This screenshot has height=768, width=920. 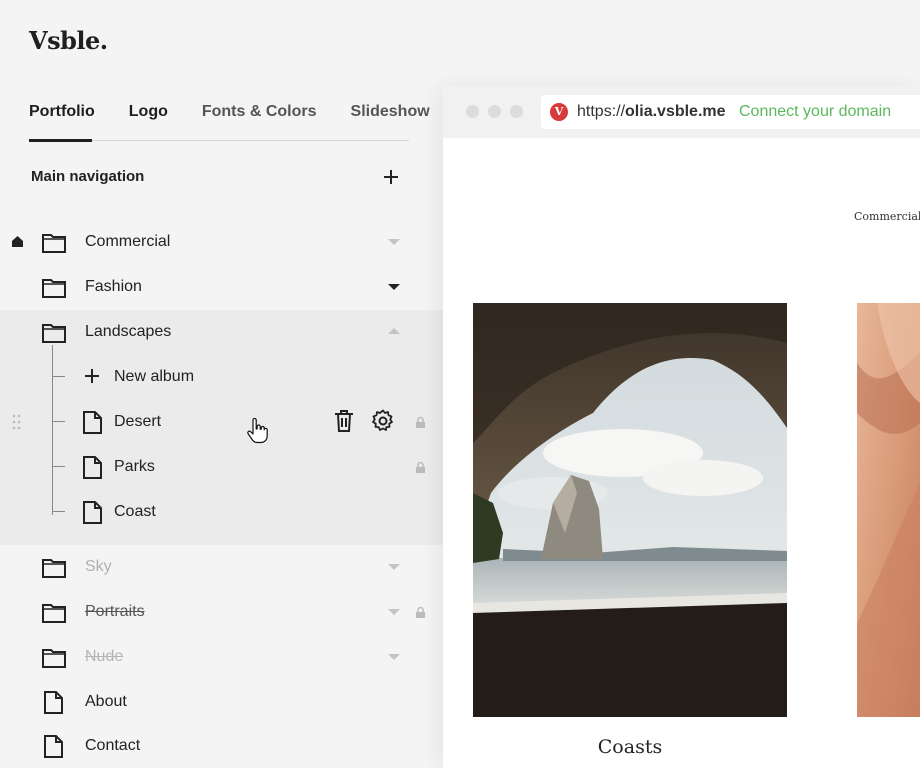 What do you see at coordinates (128, 241) in the screenshot?
I see `nav-item-label: Commercial` at bounding box center [128, 241].